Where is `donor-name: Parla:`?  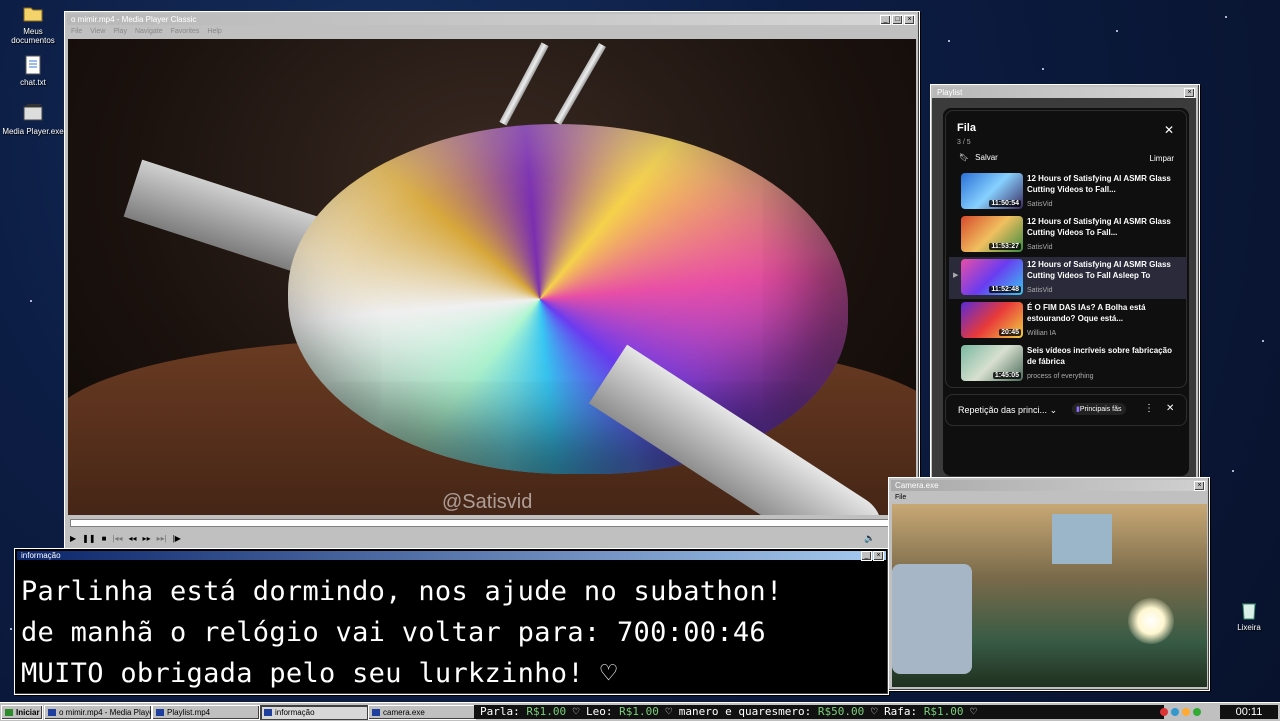
donor-name: Parla: is located at coordinates (500, 711).